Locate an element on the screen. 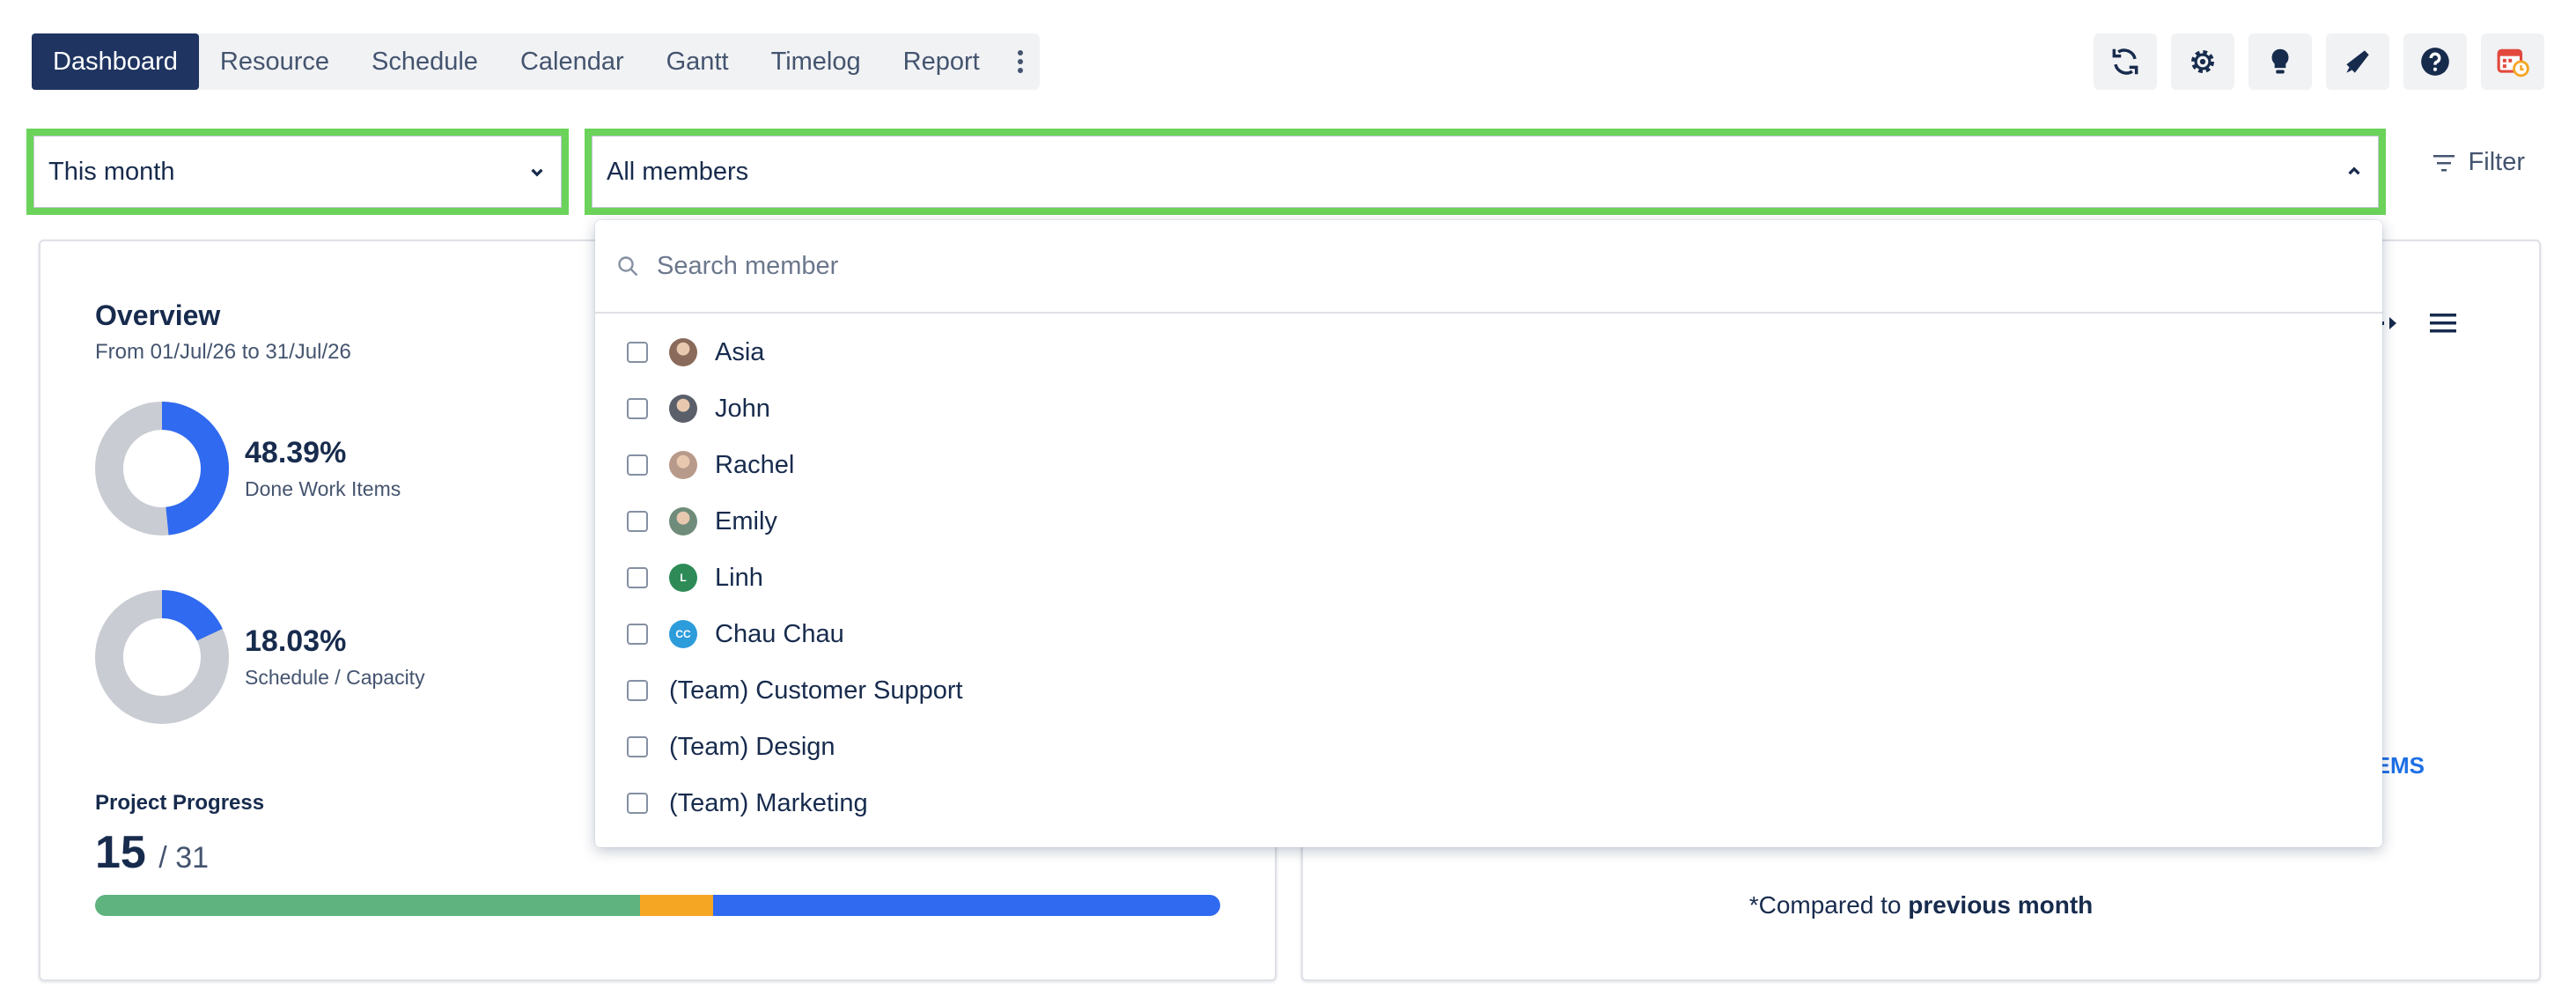  search-icon is located at coordinates (628, 266).